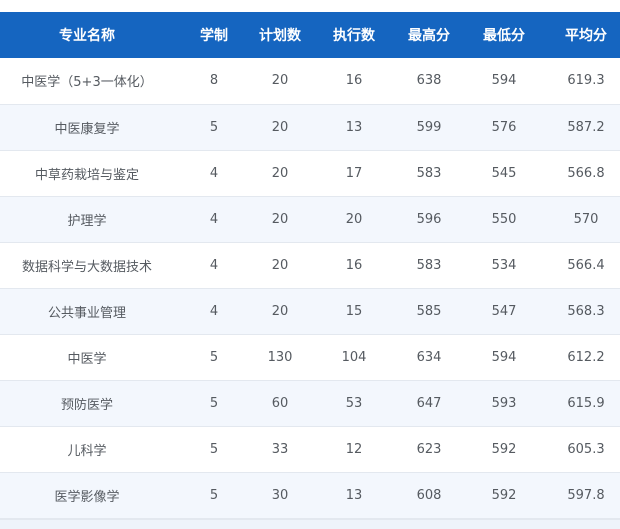 The width and height of the screenshot is (620, 529). I want to click on cell-max-score: 634, so click(429, 357).